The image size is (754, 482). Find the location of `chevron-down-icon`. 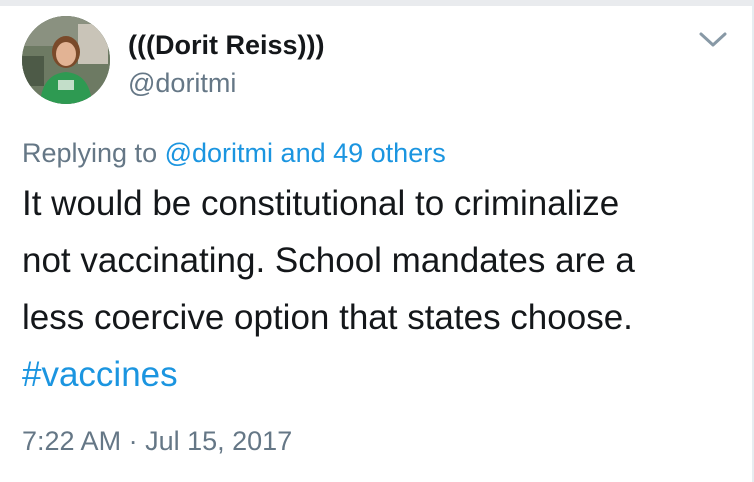

chevron-down-icon is located at coordinates (713, 39).